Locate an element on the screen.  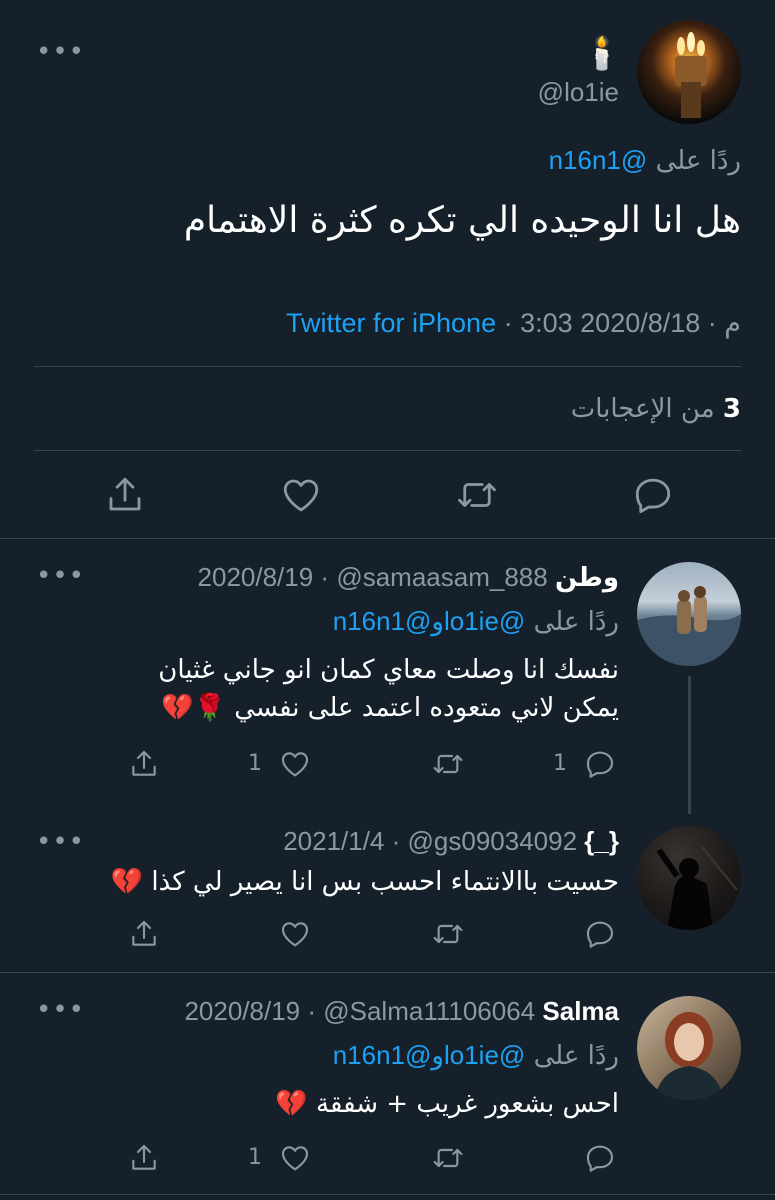
reply-display-name: وطن is located at coordinates (587, 578).